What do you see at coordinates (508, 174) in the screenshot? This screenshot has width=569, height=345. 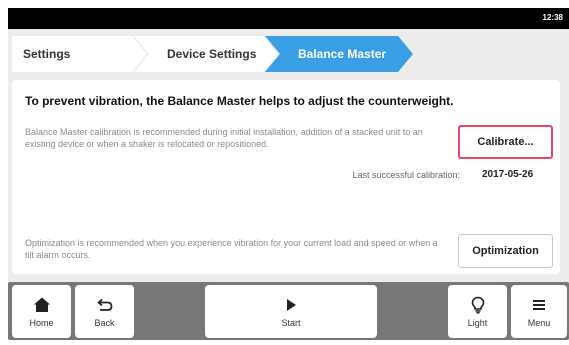 I see `last-calibration-date: 2017-05-26` at bounding box center [508, 174].